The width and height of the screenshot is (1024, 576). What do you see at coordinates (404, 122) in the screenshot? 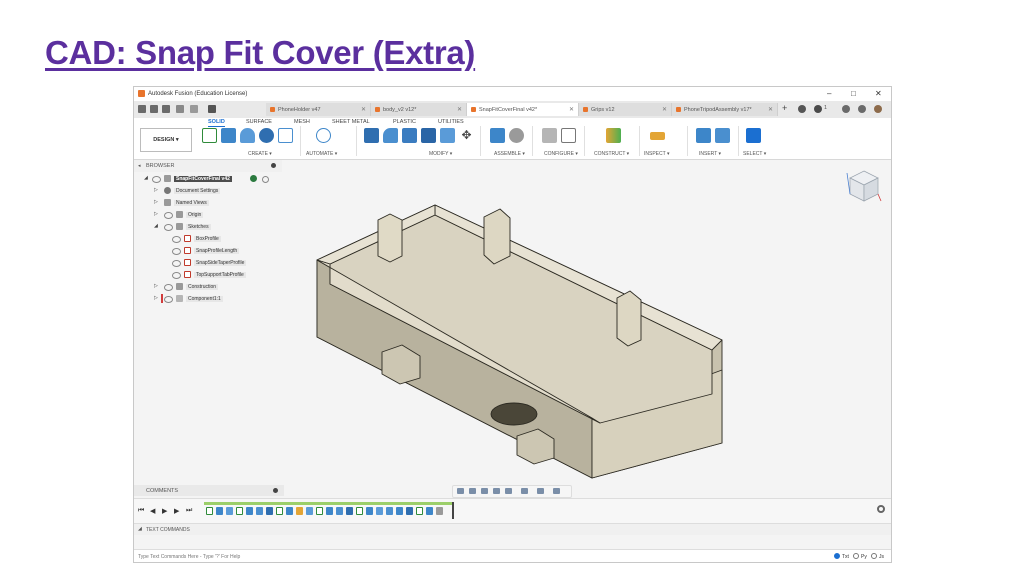
I see `tab-plastic: PLASTIC` at bounding box center [404, 122].